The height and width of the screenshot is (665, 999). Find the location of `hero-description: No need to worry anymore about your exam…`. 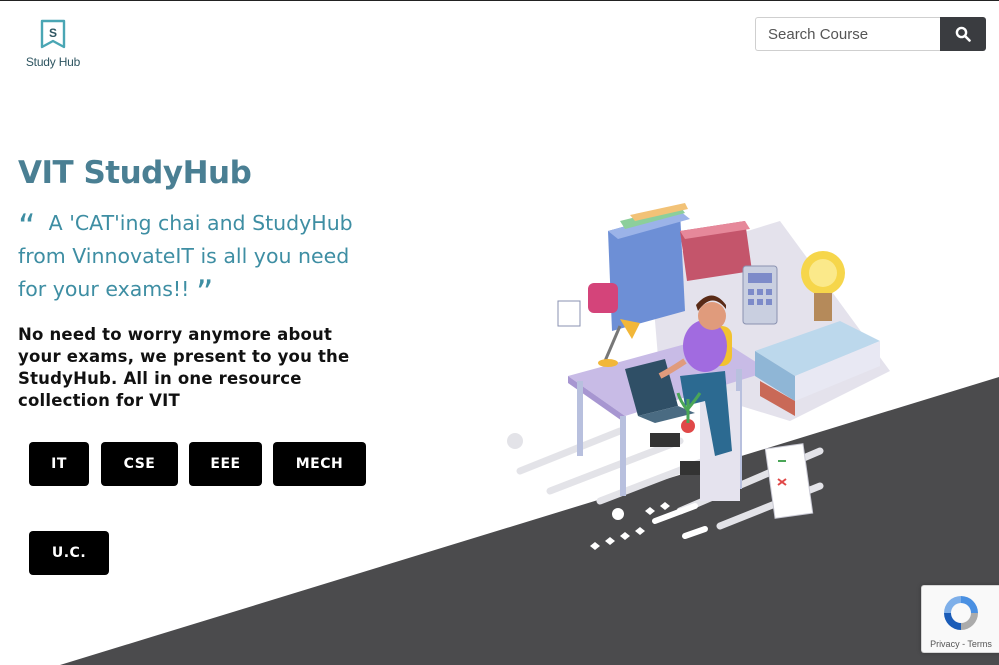

hero-description: No need to worry anymore about your exam… is located at coordinates (184, 367).